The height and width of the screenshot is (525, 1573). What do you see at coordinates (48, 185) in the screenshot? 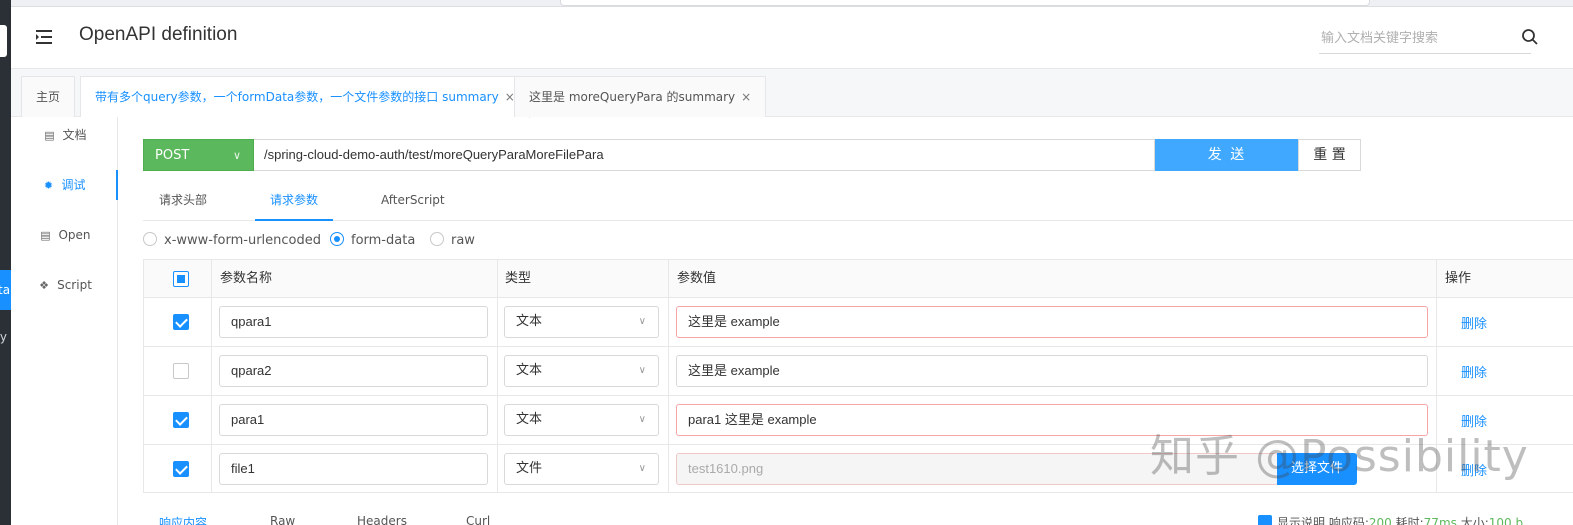
I see `bug-icon: ✹` at bounding box center [48, 185].